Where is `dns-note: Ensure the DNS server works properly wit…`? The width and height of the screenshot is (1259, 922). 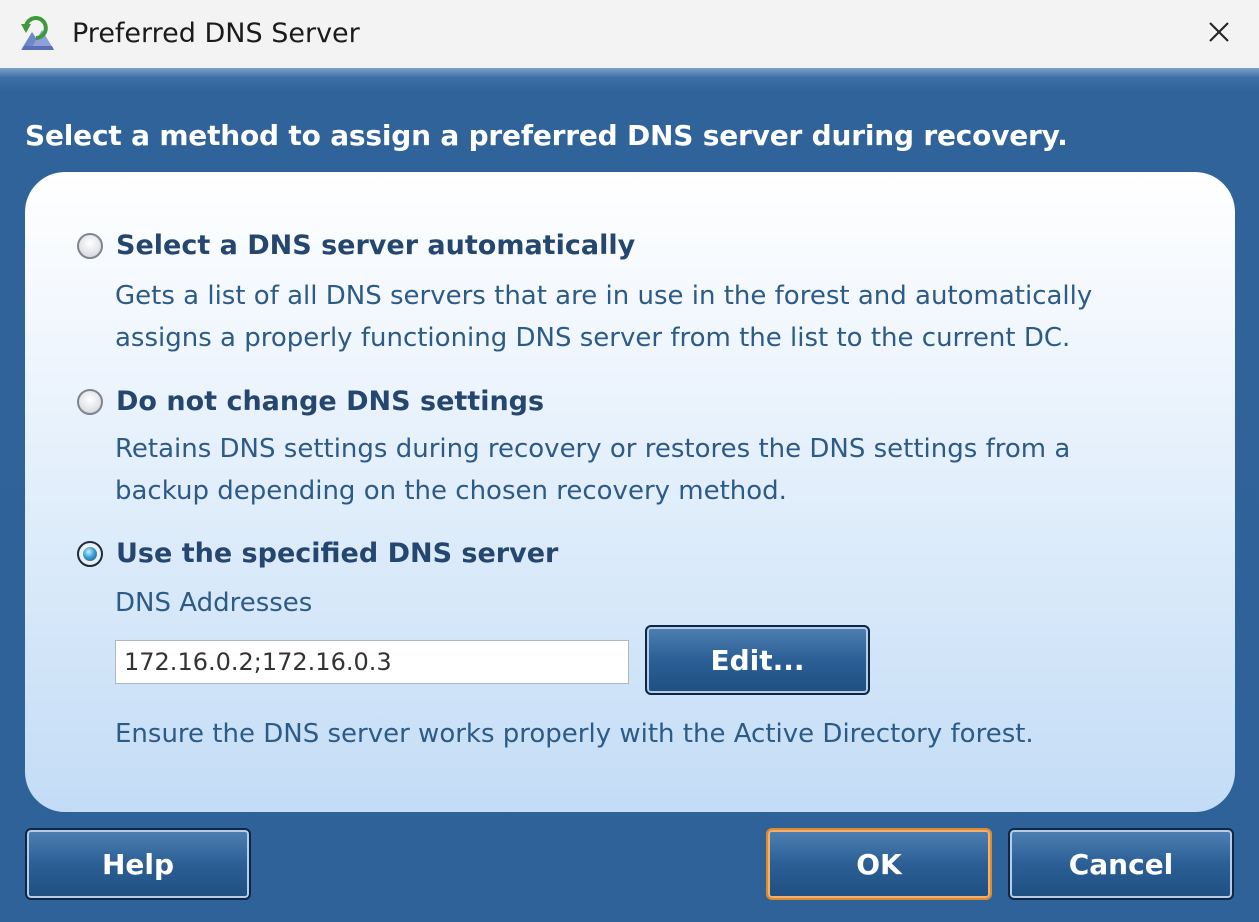 dns-note: Ensure the DNS server works properly wit… is located at coordinates (574, 734).